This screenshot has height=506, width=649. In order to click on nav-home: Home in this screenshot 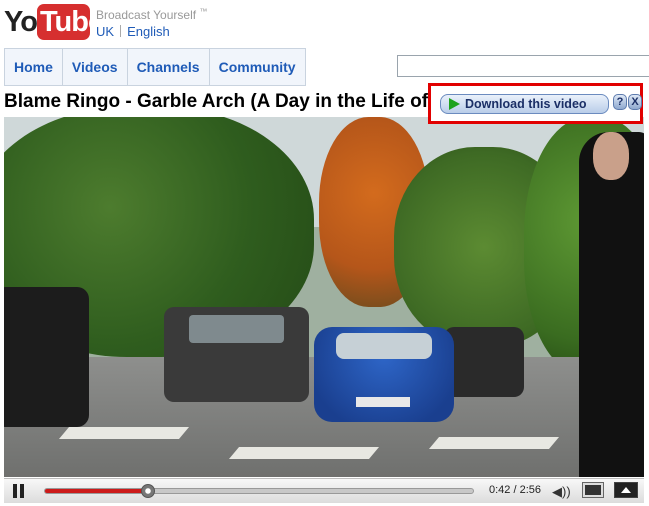, I will do `click(34, 67)`.